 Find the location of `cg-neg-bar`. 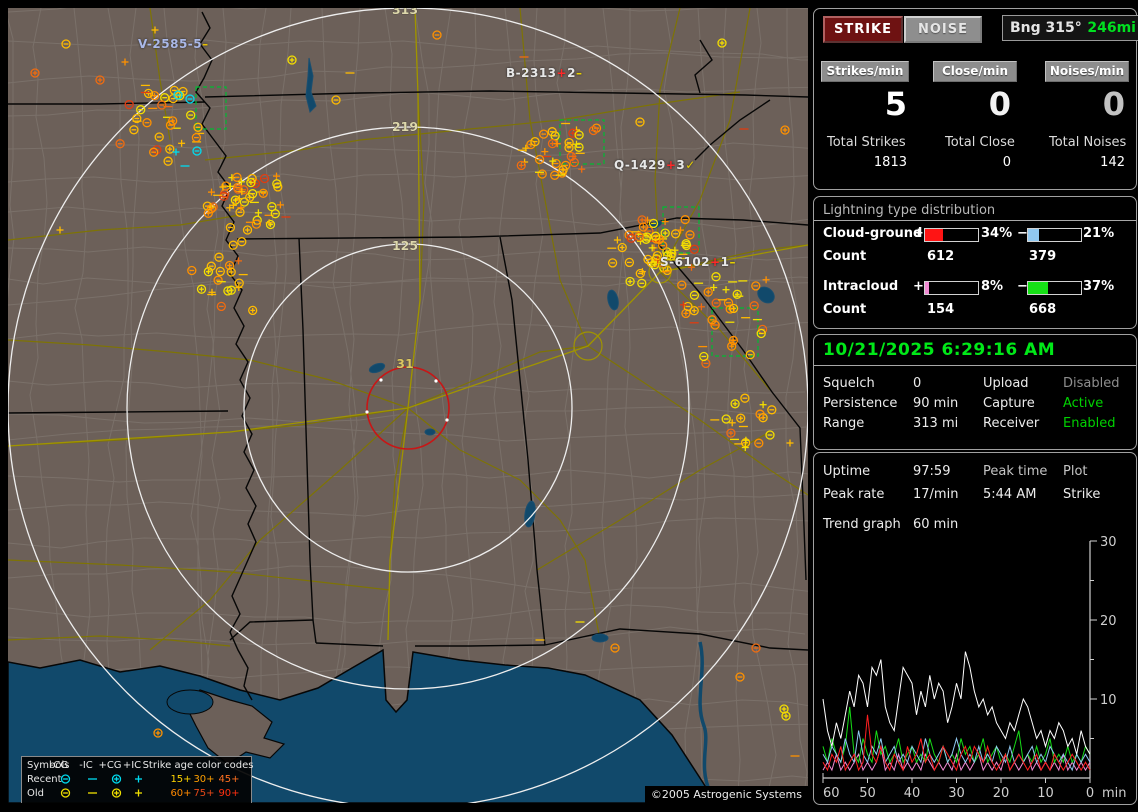

cg-neg-bar is located at coordinates (1054, 235).